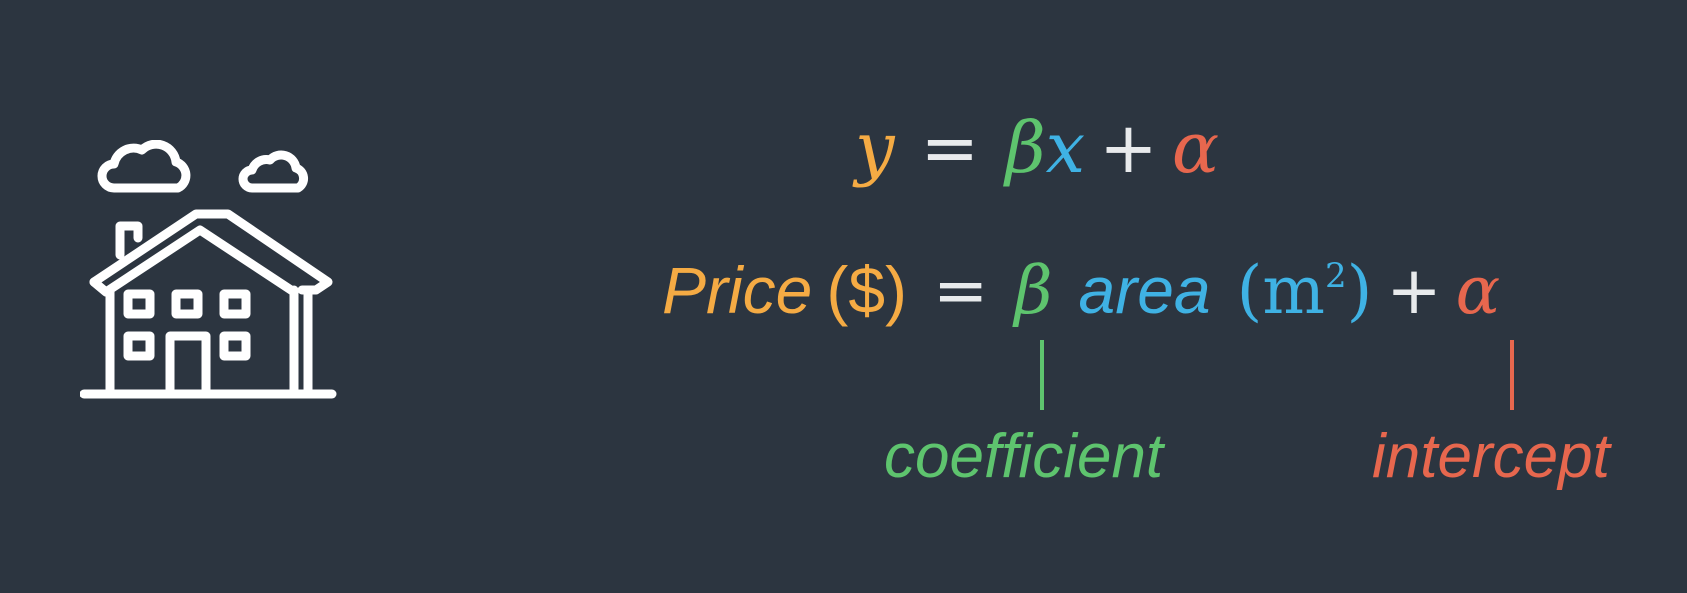 The height and width of the screenshot is (593, 1687). Describe the element at coordinates (273, 171) in the screenshot. I see `cloud-right-icon` at that location.